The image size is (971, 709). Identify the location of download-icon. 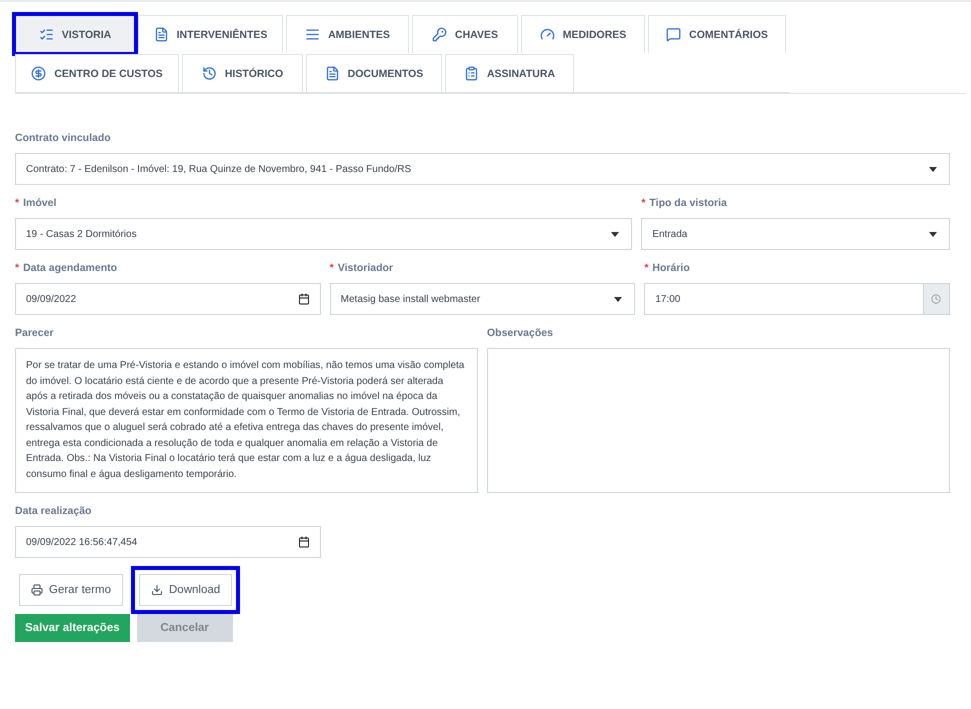
(157, 590).